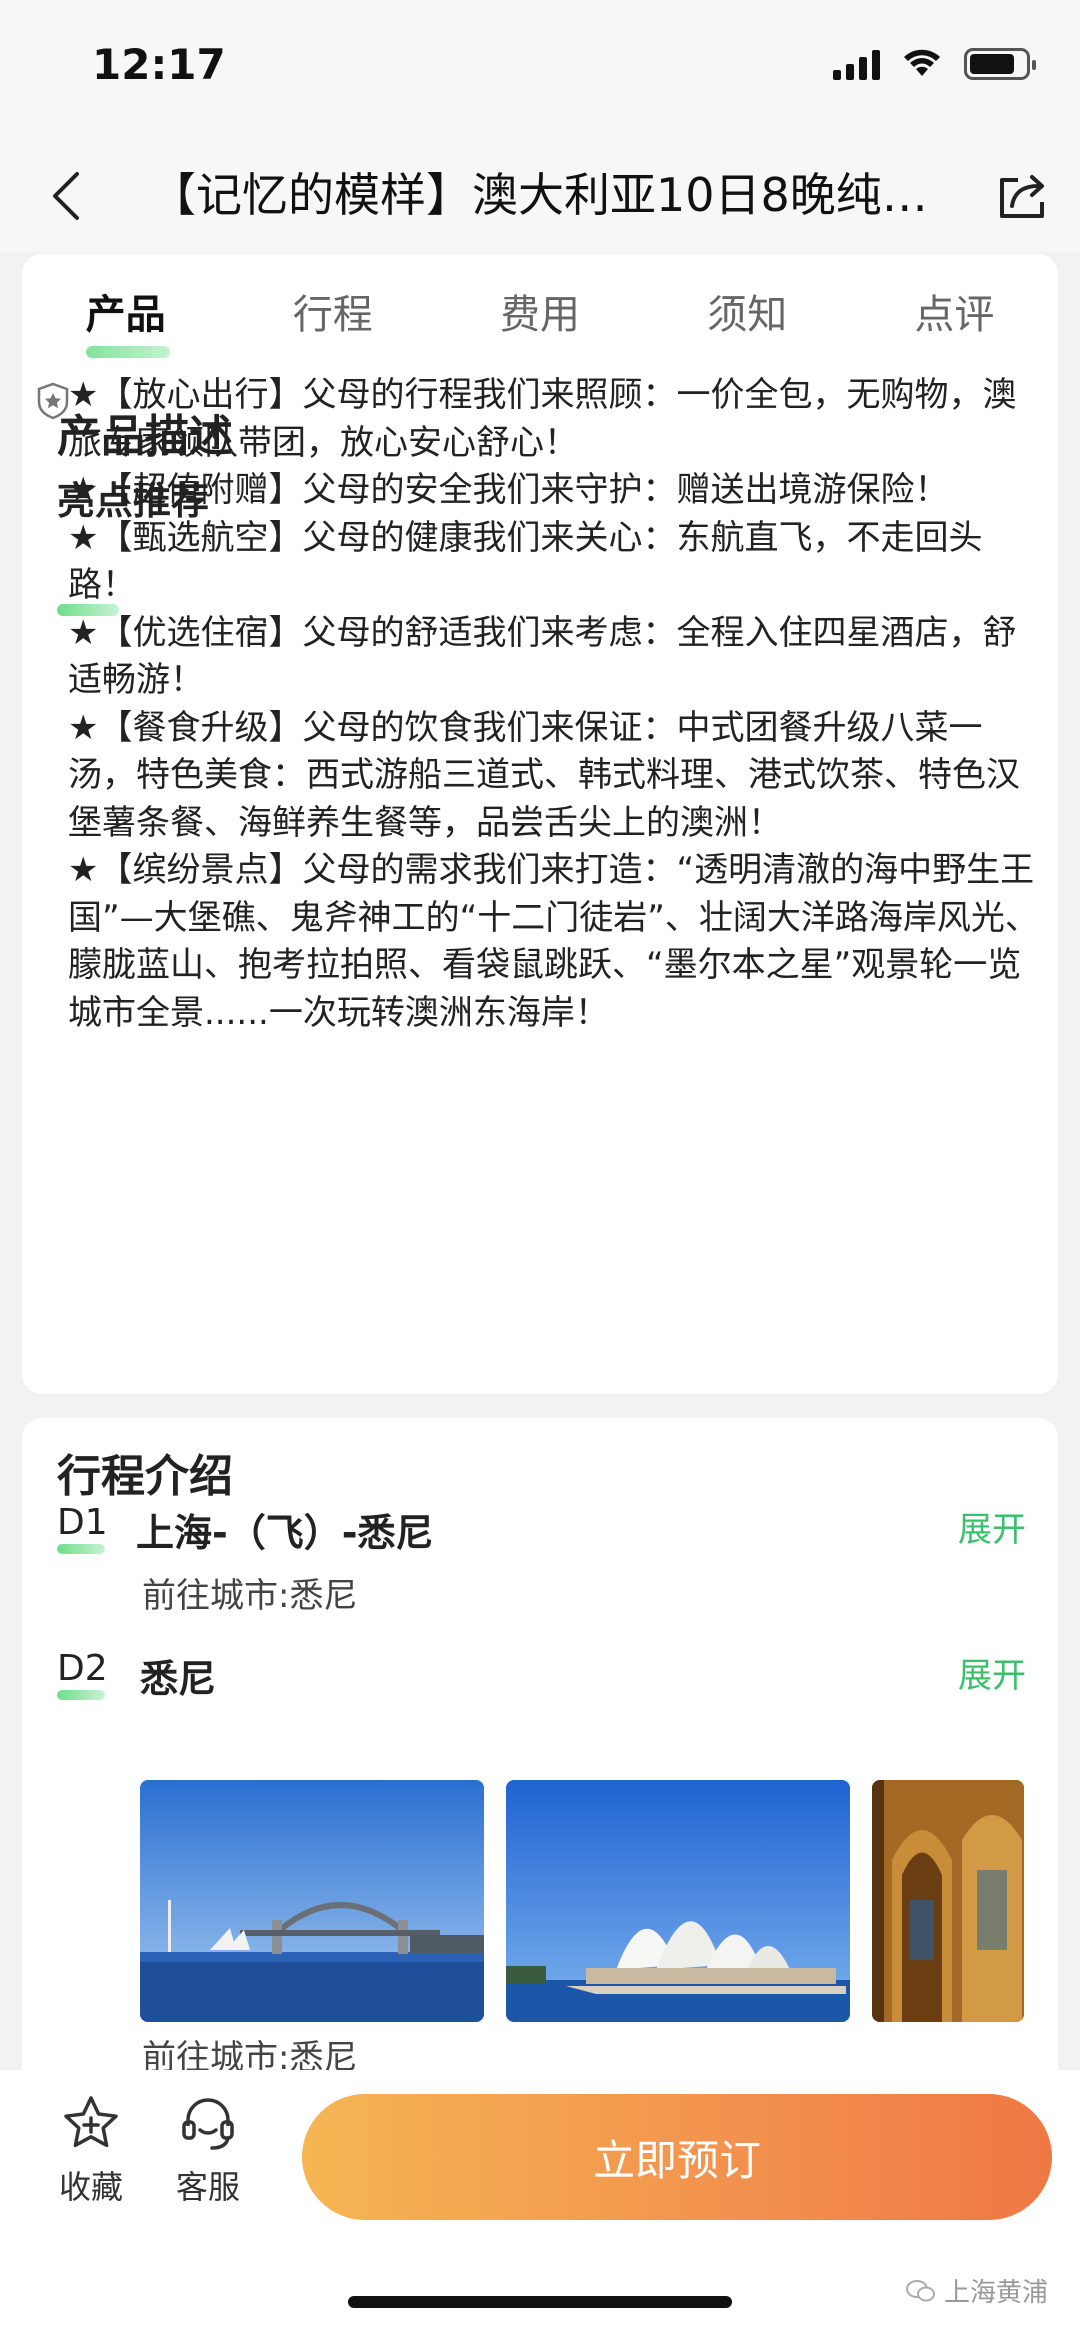 This screenshot has width=1080, height=2337. What do you see at coordinates (312, 1901) in the screenshot?
I see `photo-harbour-bridge` at bounding box center [312, 1901].